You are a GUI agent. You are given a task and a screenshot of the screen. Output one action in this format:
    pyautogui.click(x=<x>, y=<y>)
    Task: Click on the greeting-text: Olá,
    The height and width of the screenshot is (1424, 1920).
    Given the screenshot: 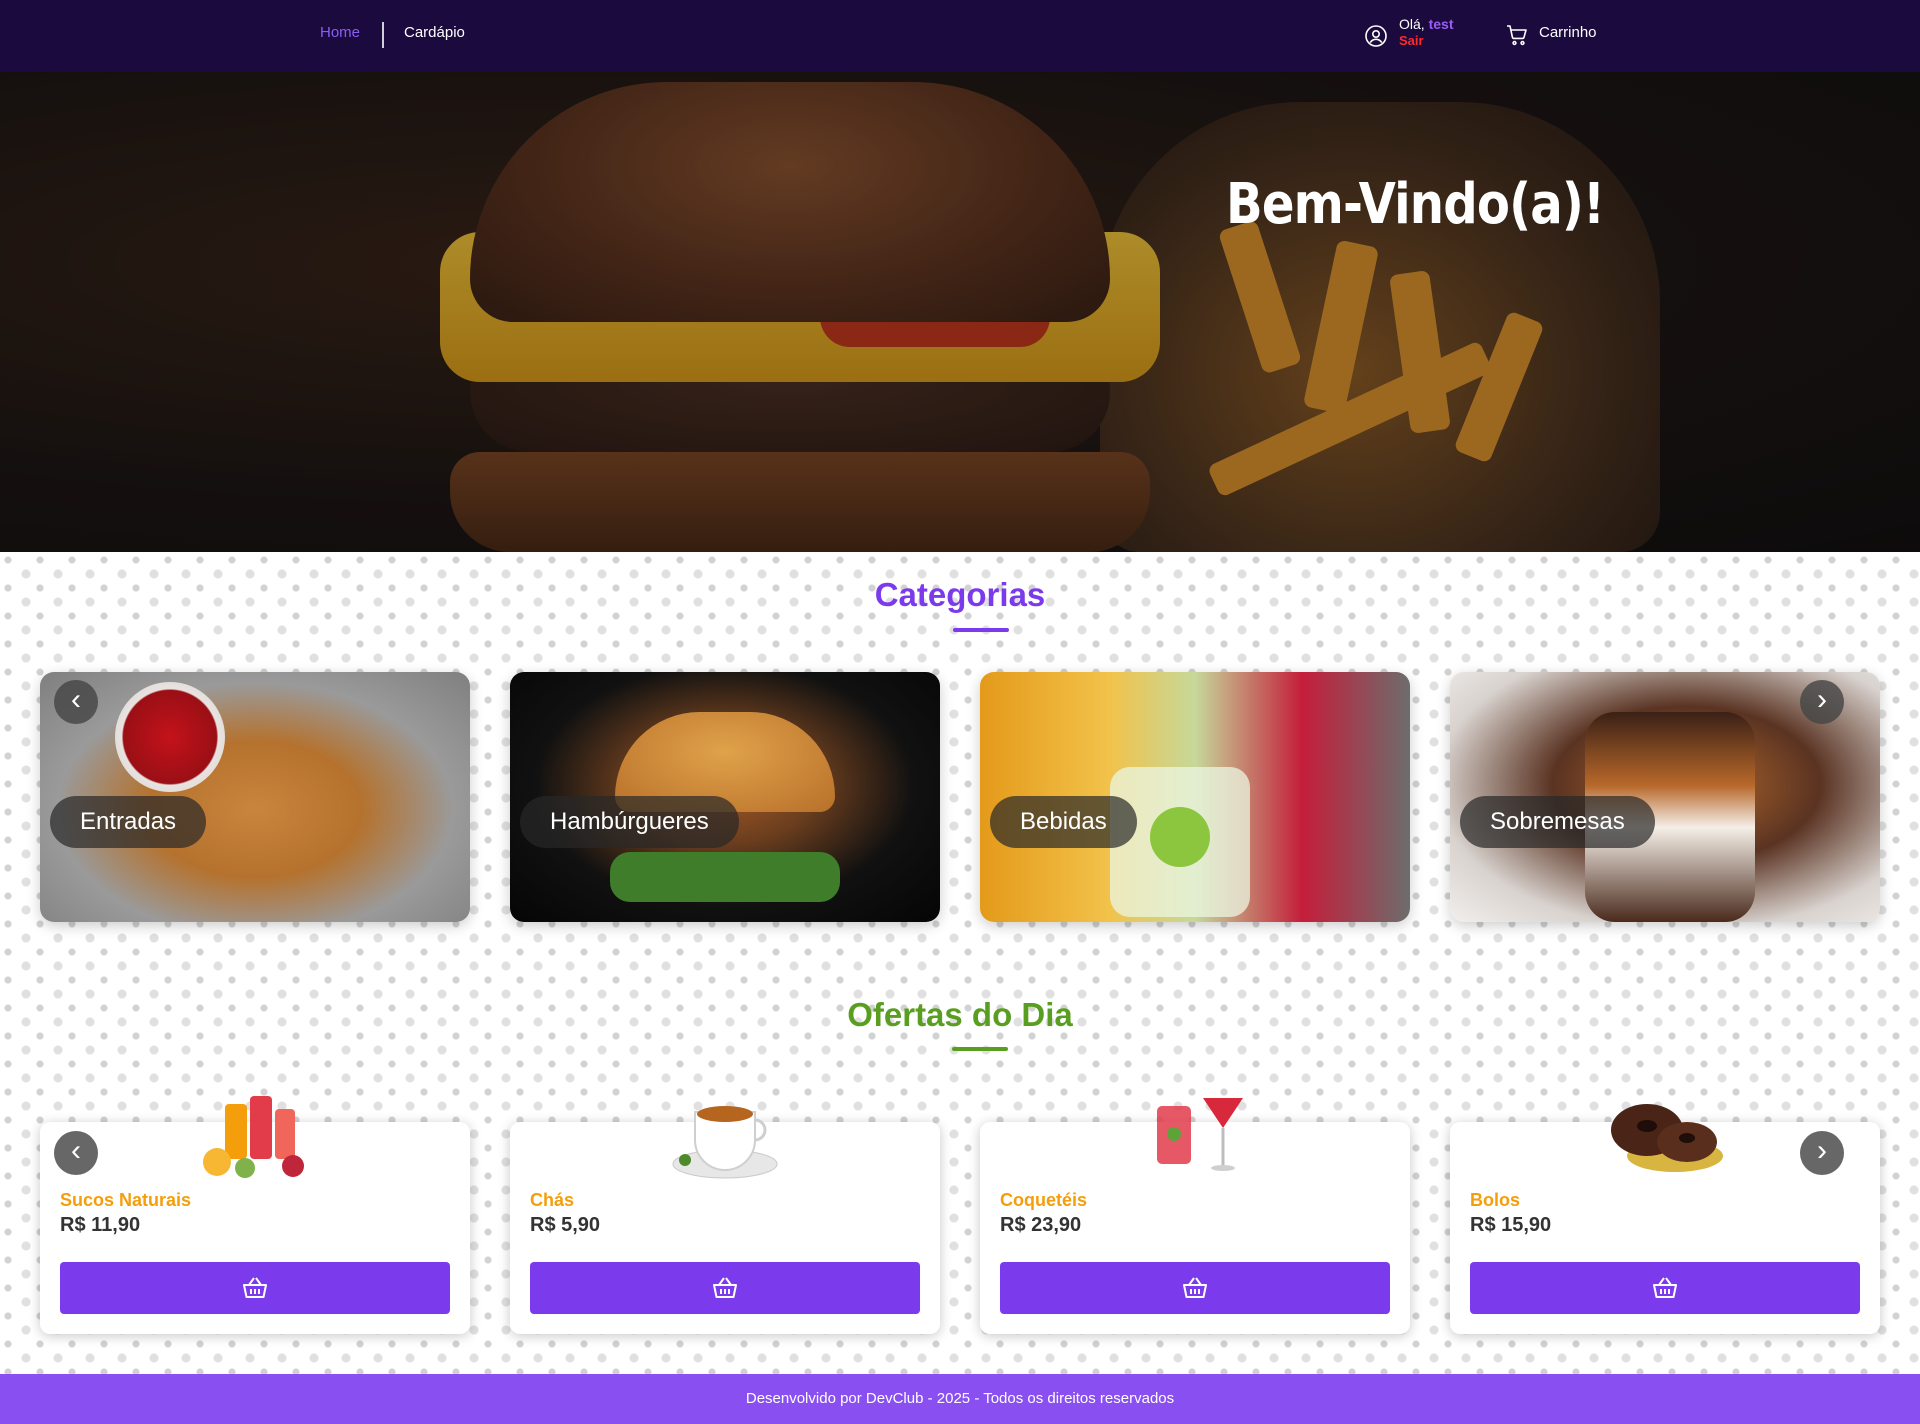 What is the action you would take?
    pyautogui.click(x=1412, y=24)
    